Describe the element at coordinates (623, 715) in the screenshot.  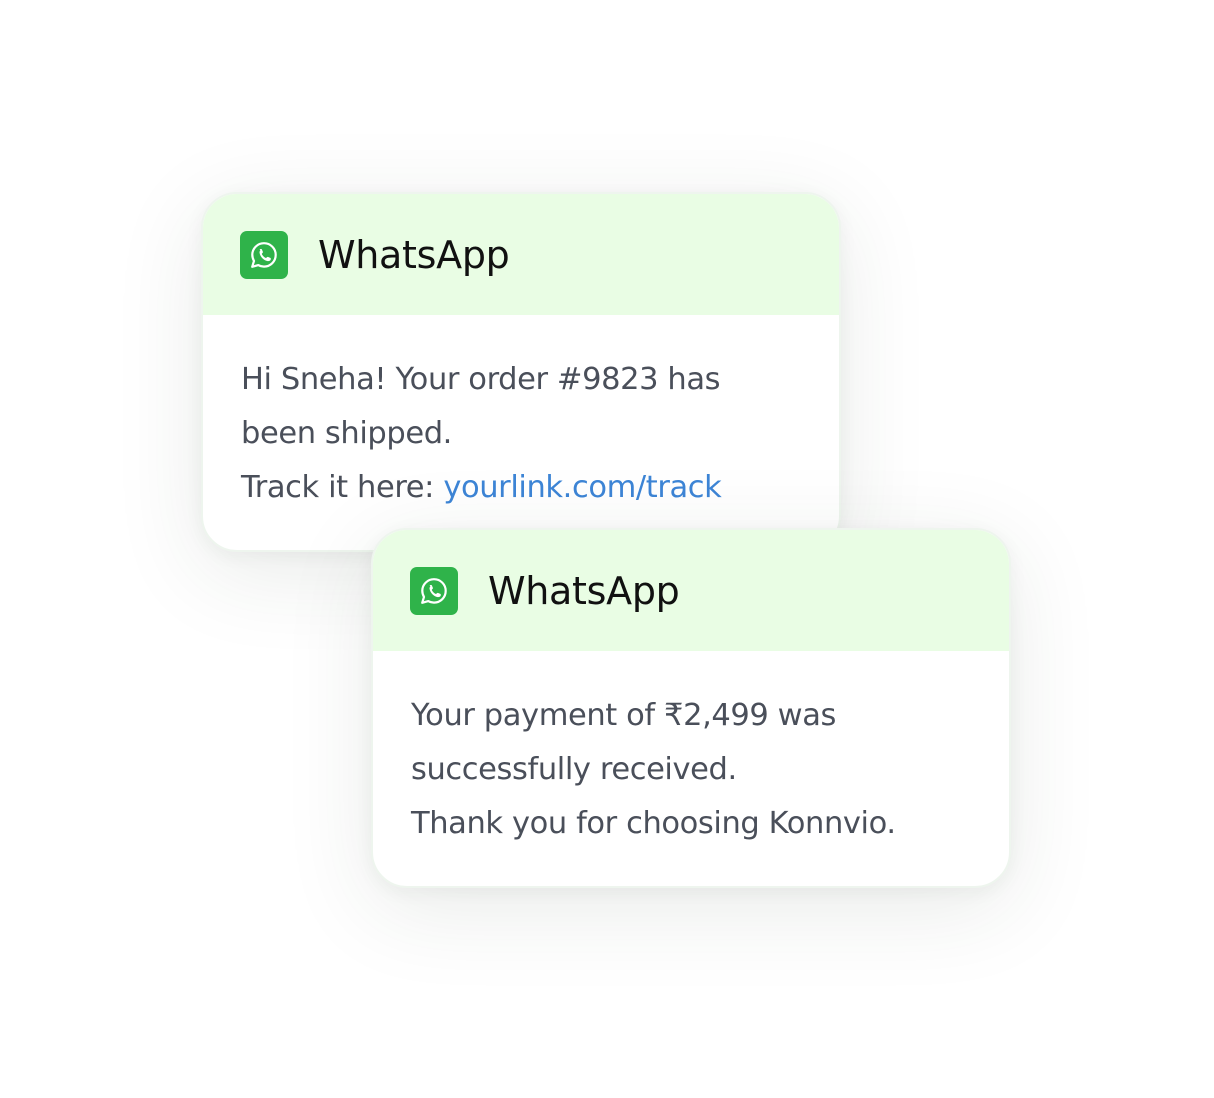
I see `message-line: Your payment of ₹2,499 was` at that location.